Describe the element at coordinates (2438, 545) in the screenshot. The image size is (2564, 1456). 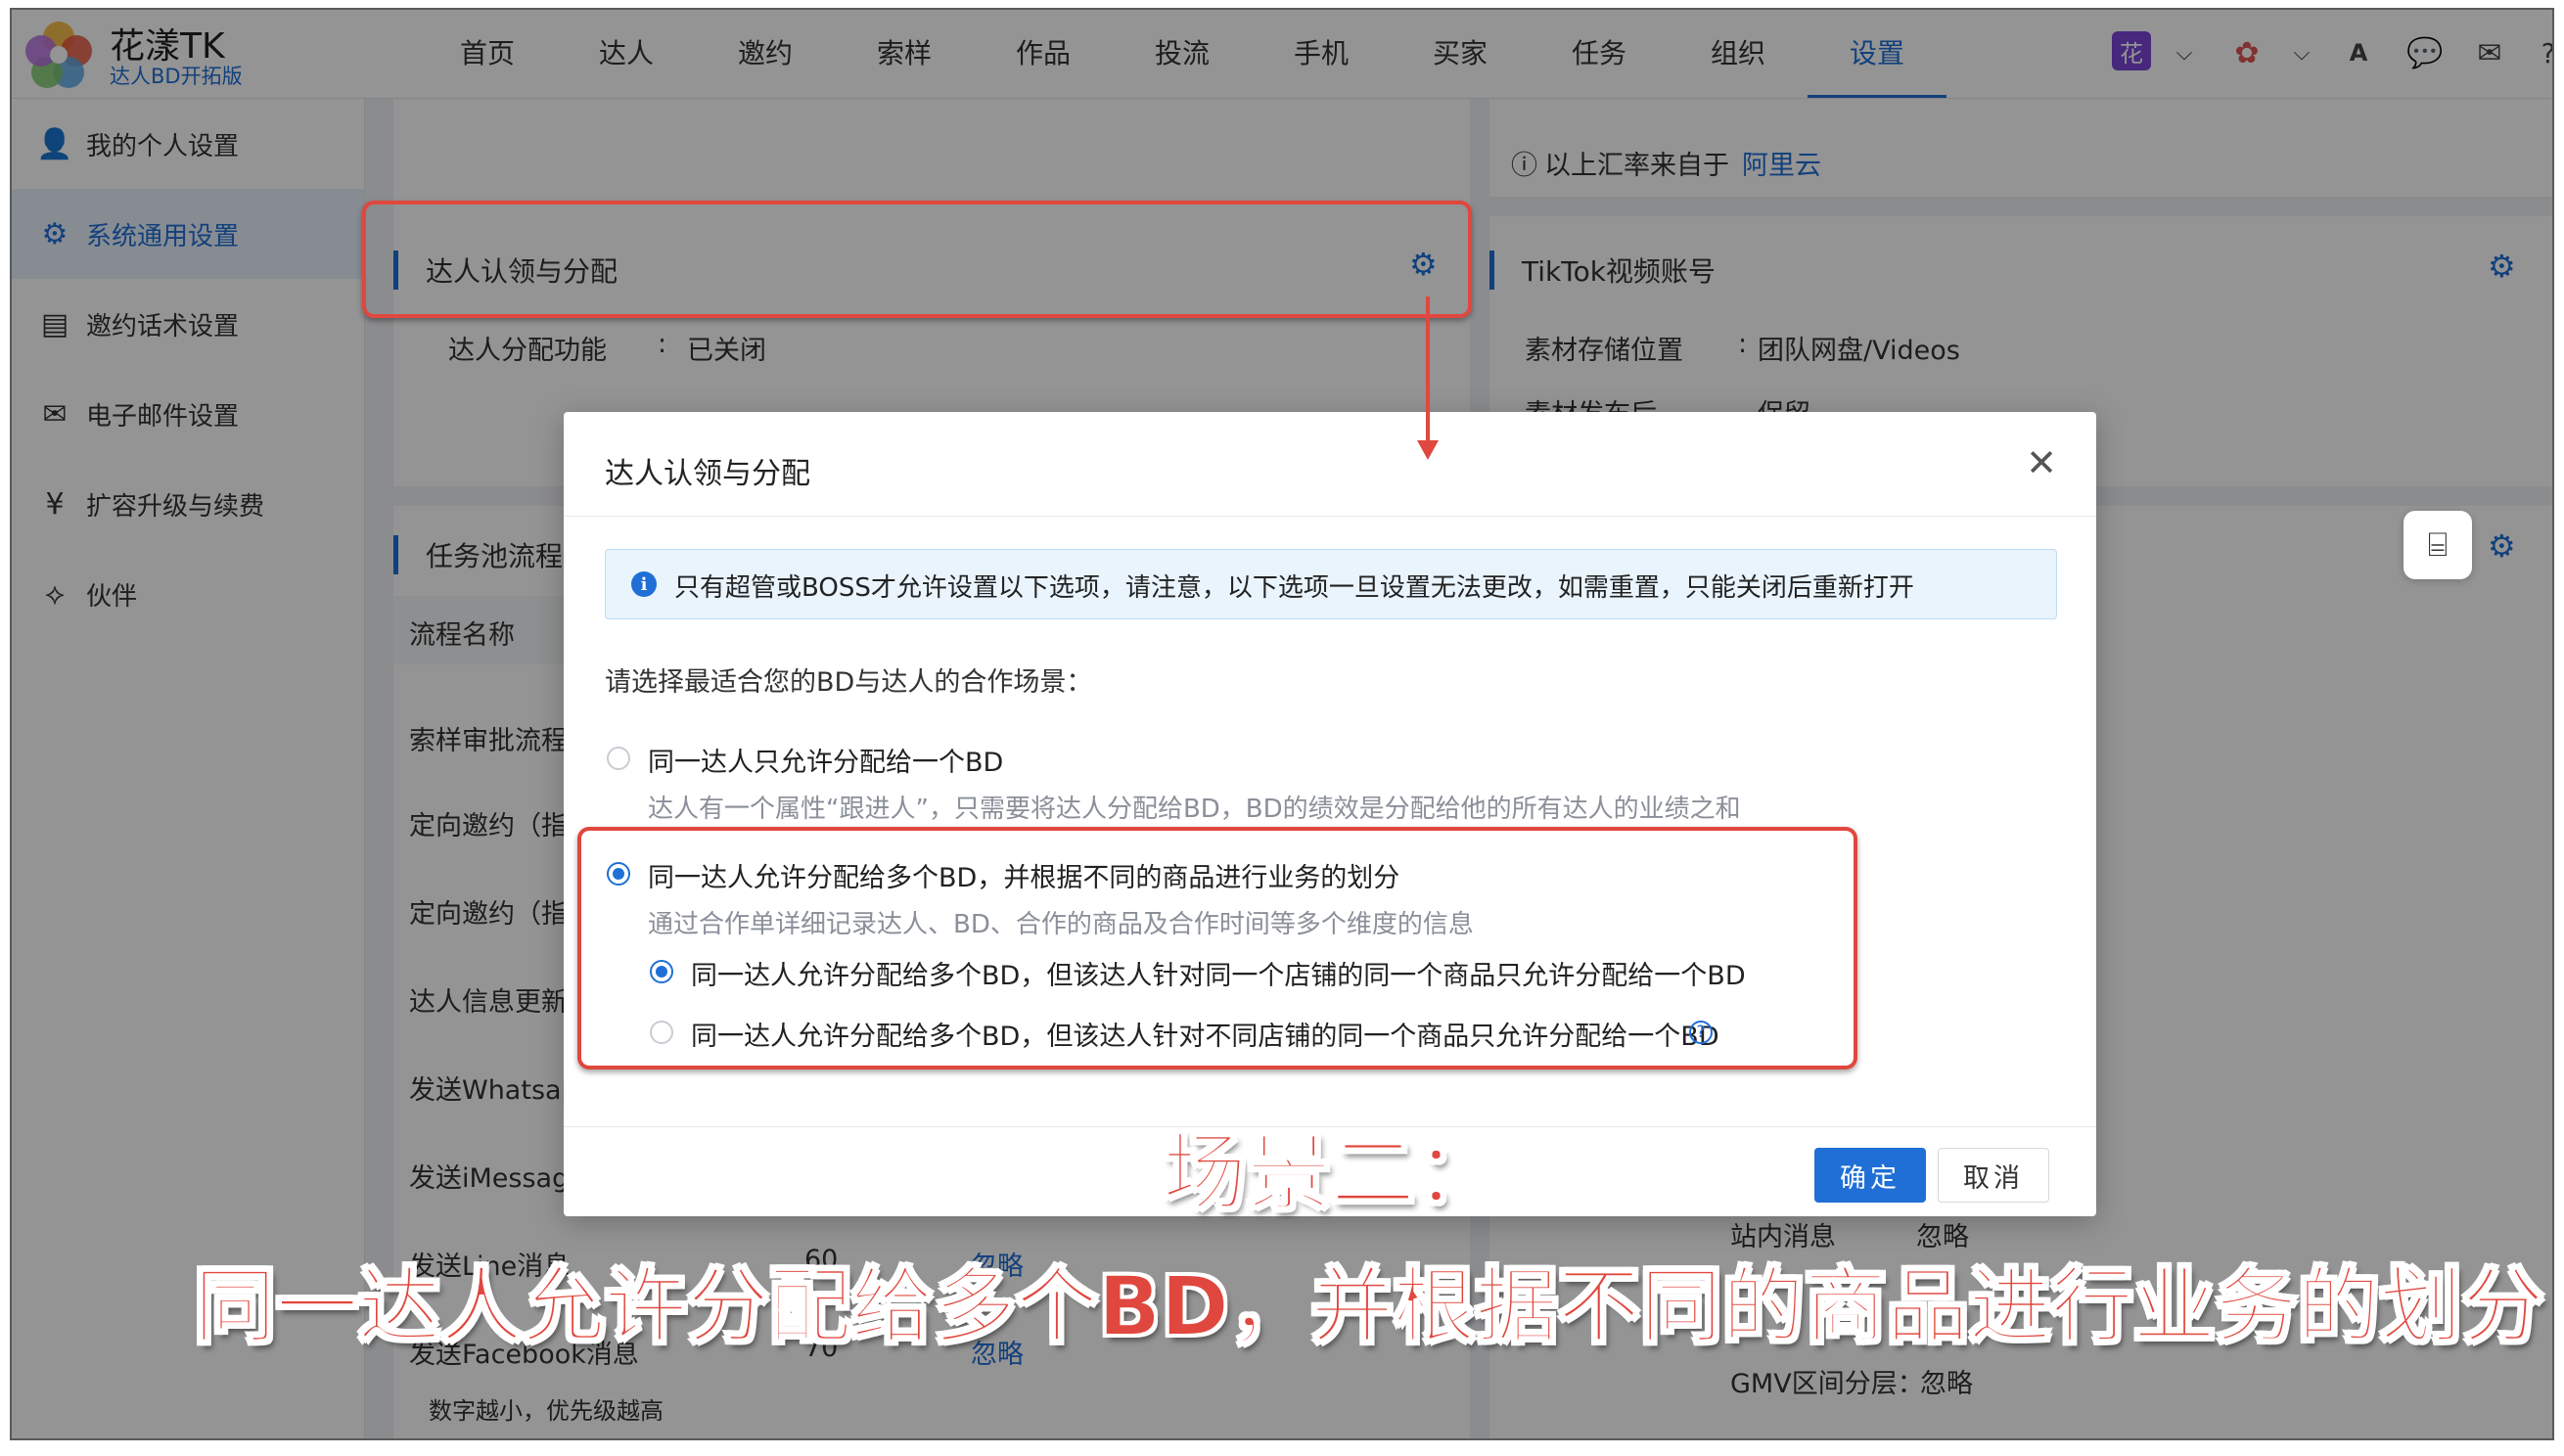
I see `inbox-tray-button: ⌸` at that location.